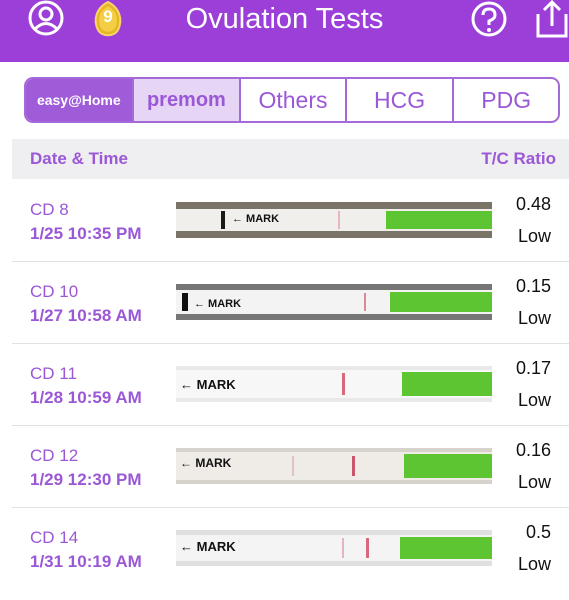 The height and width of the screenshot is (600, 569). Describe the element at coordinates (551, 20) in the screenshot. I see `share-icon` at that location.